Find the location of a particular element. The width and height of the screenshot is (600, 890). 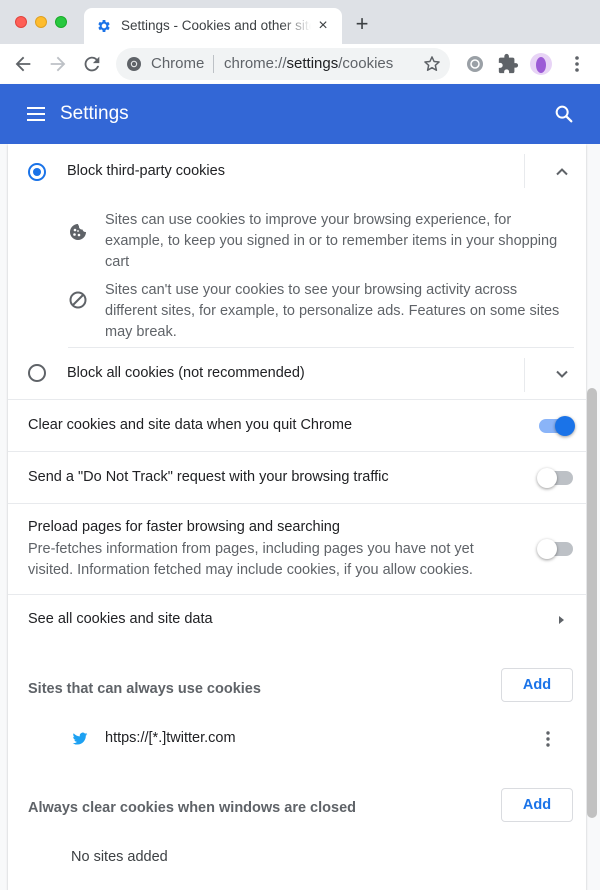

option-block-all: Block all cookies (not recommended) is located at coordinates (297, 374).